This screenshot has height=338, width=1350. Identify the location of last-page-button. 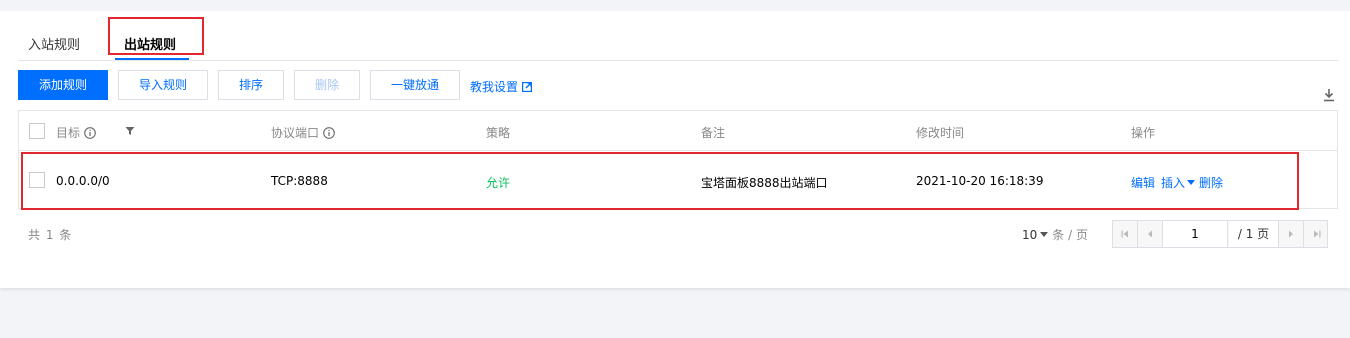
(1316, 234).